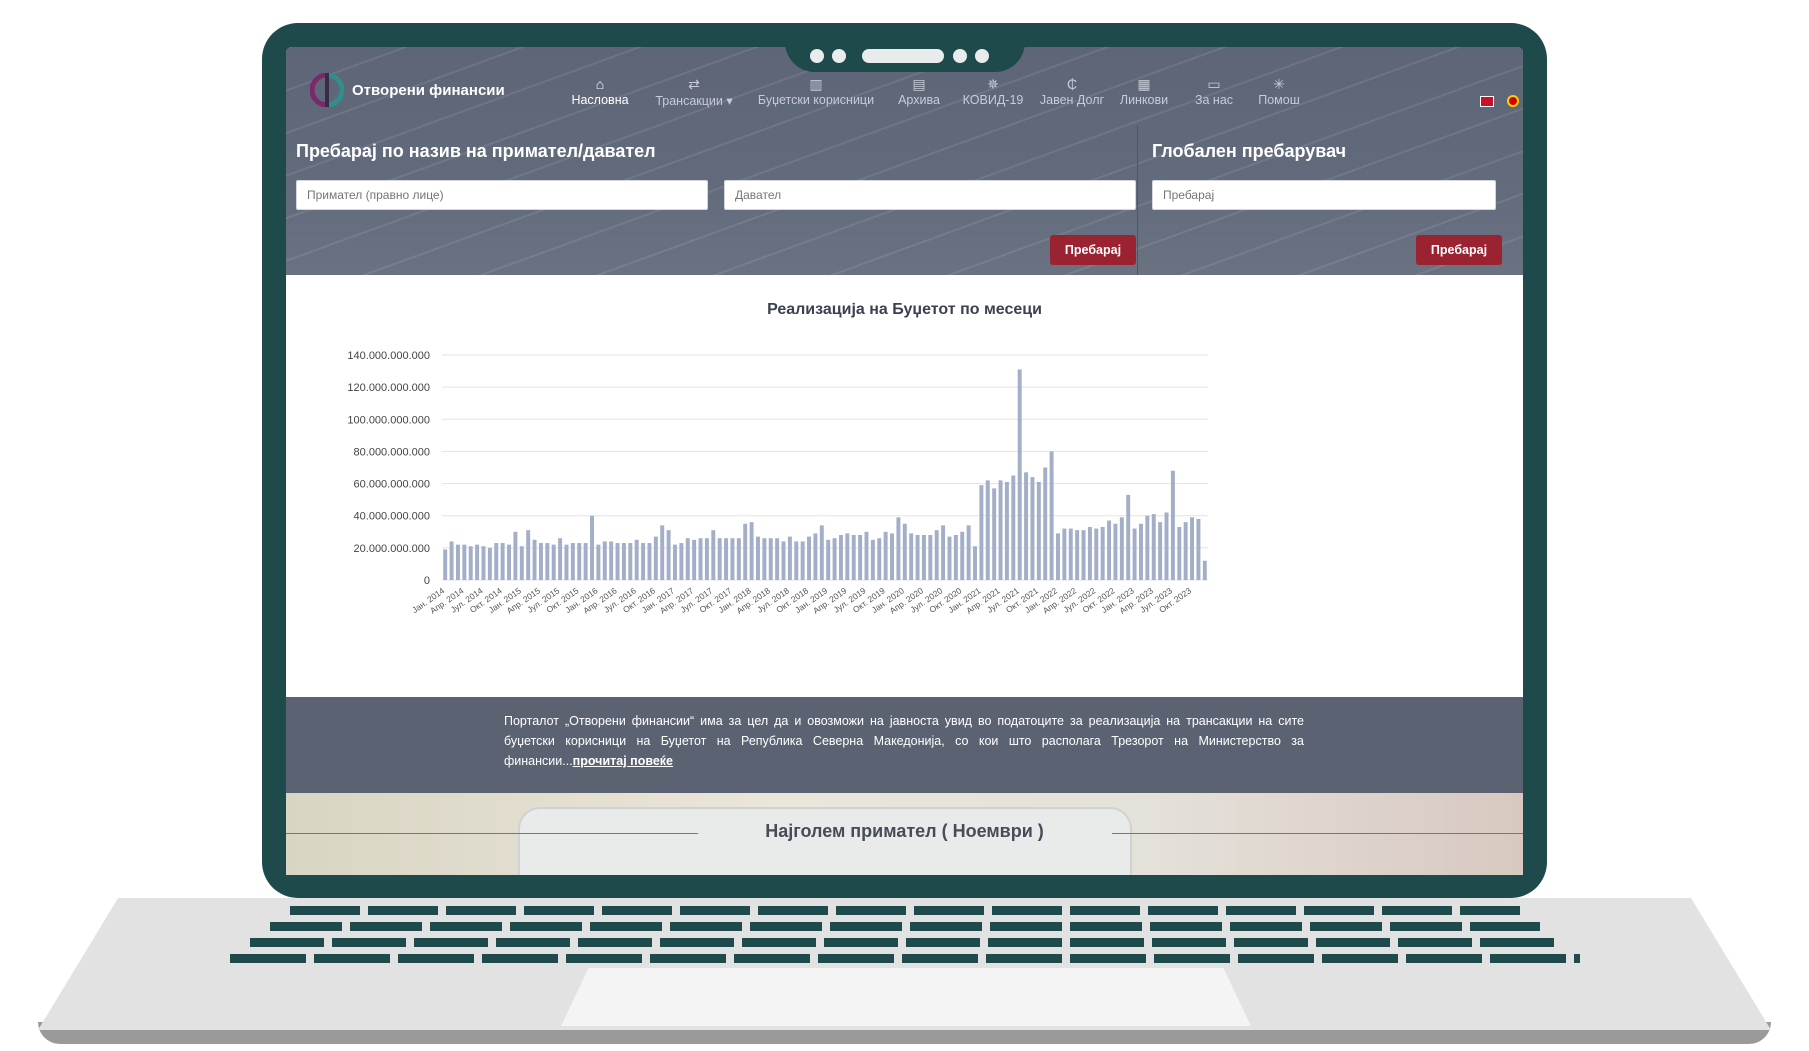  Describe the element at coordinates (623, 761) in the screenshot. I see `read-more-link: прочитај повеќе` at that location.